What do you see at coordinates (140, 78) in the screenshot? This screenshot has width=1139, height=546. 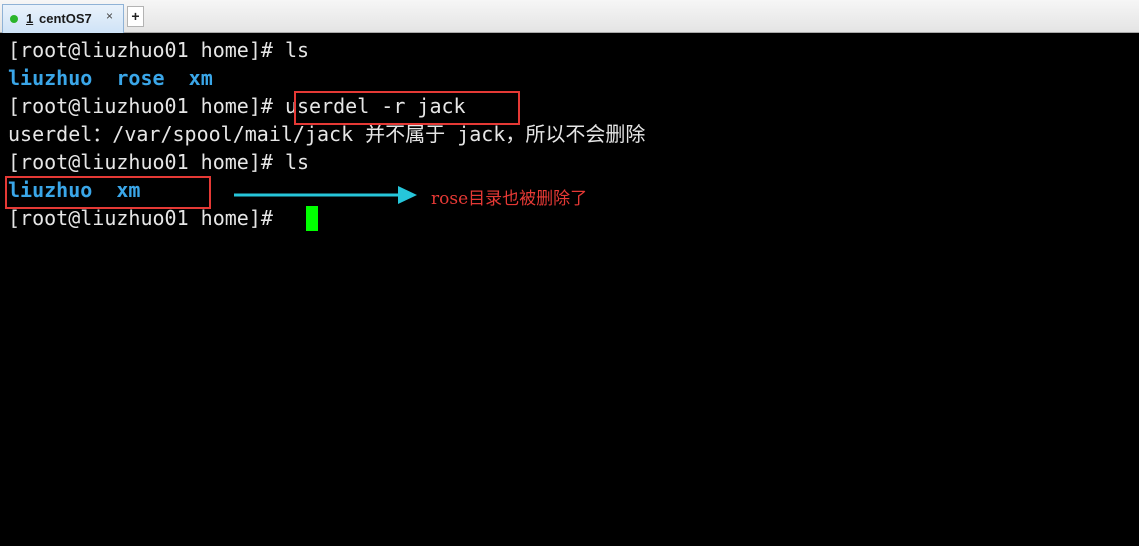 I see `directory-entry: rose` at bounding box center [140, 78].